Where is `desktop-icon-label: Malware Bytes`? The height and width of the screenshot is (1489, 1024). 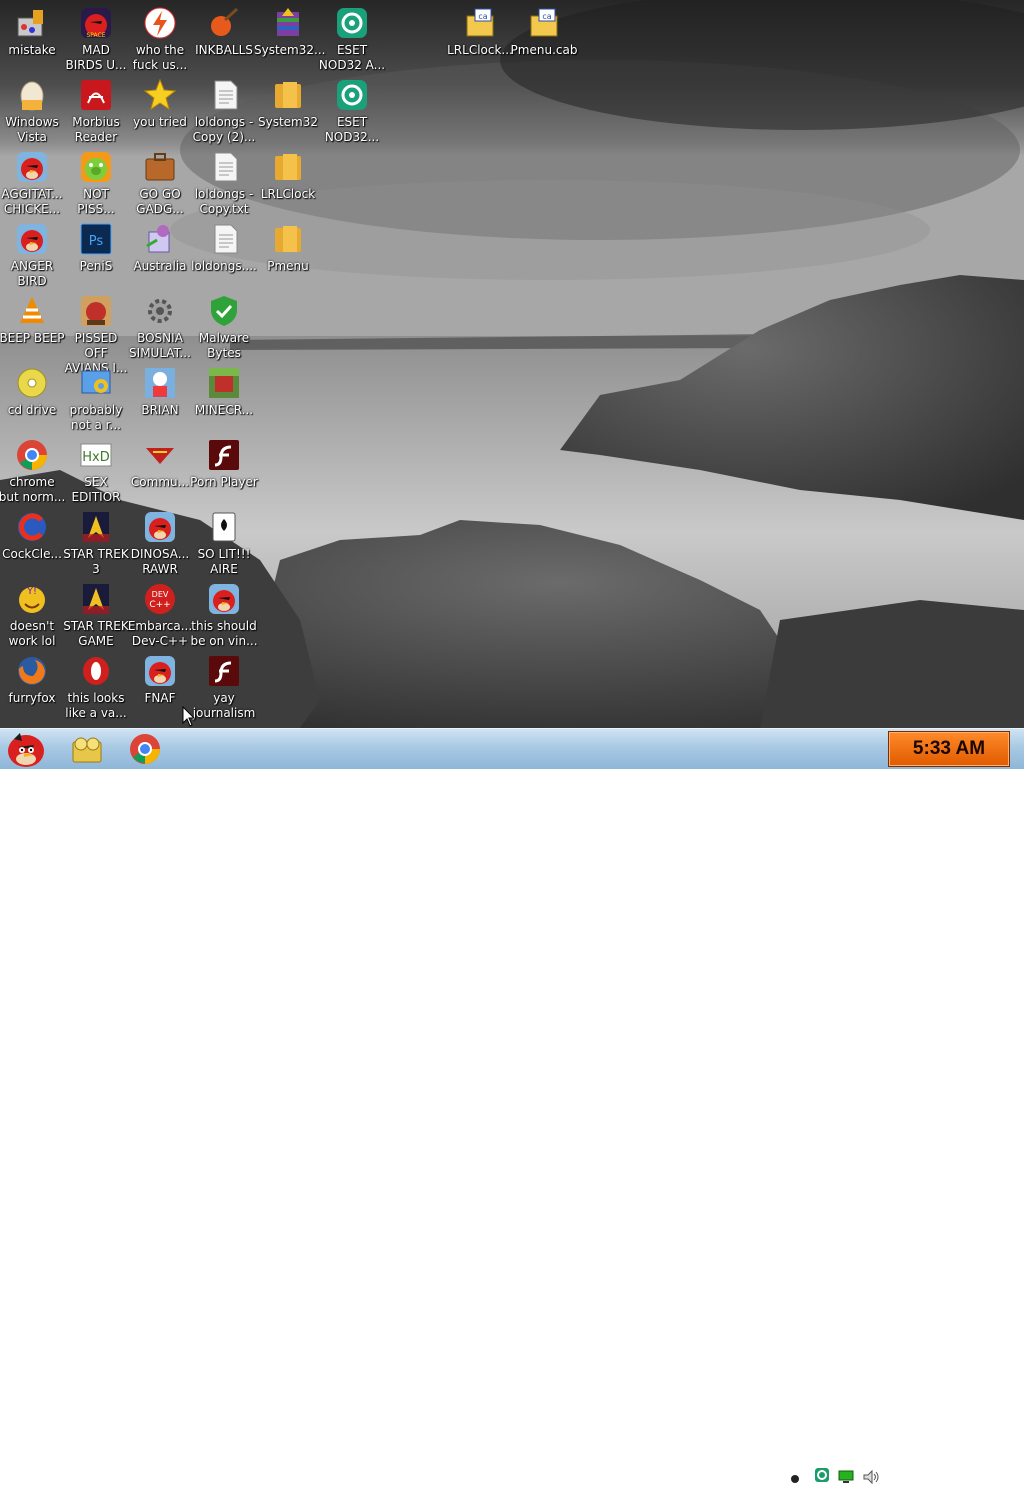 desktop-icon-label: Malware Bytes is located at coordinates (224, 345).